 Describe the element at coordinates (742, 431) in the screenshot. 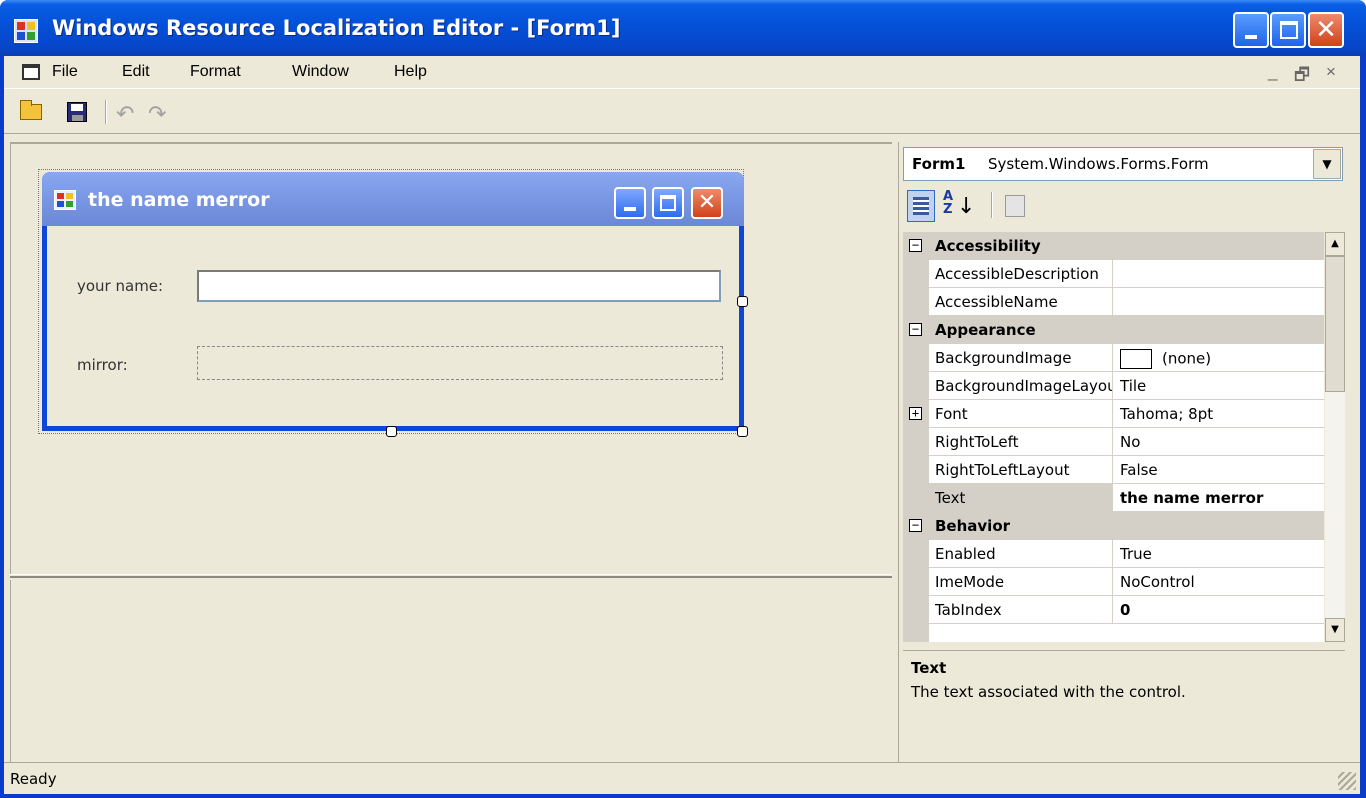

I see `resize-handle-corner` at that location.